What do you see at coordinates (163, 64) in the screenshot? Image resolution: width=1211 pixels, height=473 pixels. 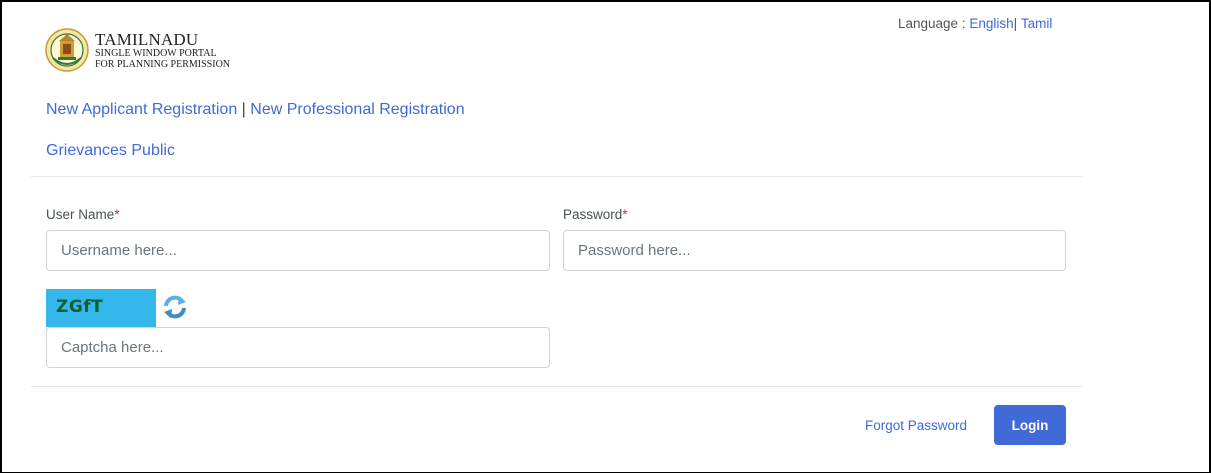 I see `logo-subtitle-line2: FOR PLANNING PERMISSION` at bounding box center [163, 64].